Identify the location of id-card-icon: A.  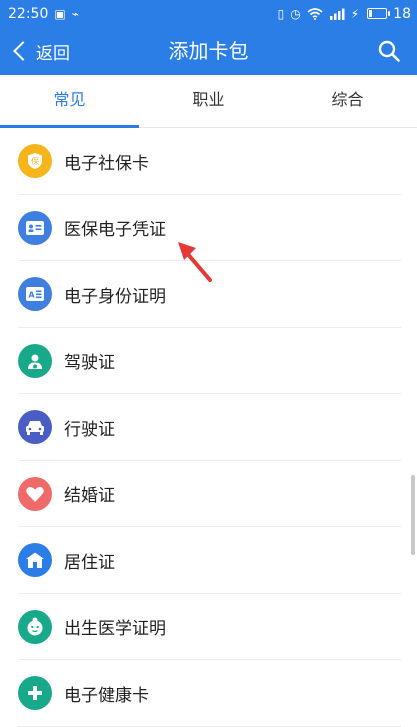
(35, 294).